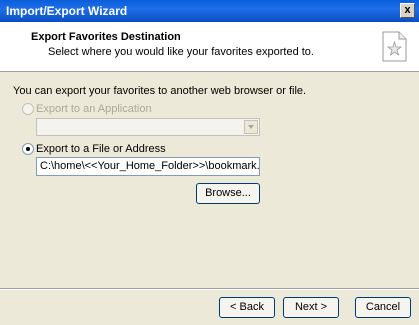 This screenshot has width=419, height=325. What do you see at coordinates (251, 127) in the screenshot?
I see `chevron-down-icon` at bounding box center [251, 127].